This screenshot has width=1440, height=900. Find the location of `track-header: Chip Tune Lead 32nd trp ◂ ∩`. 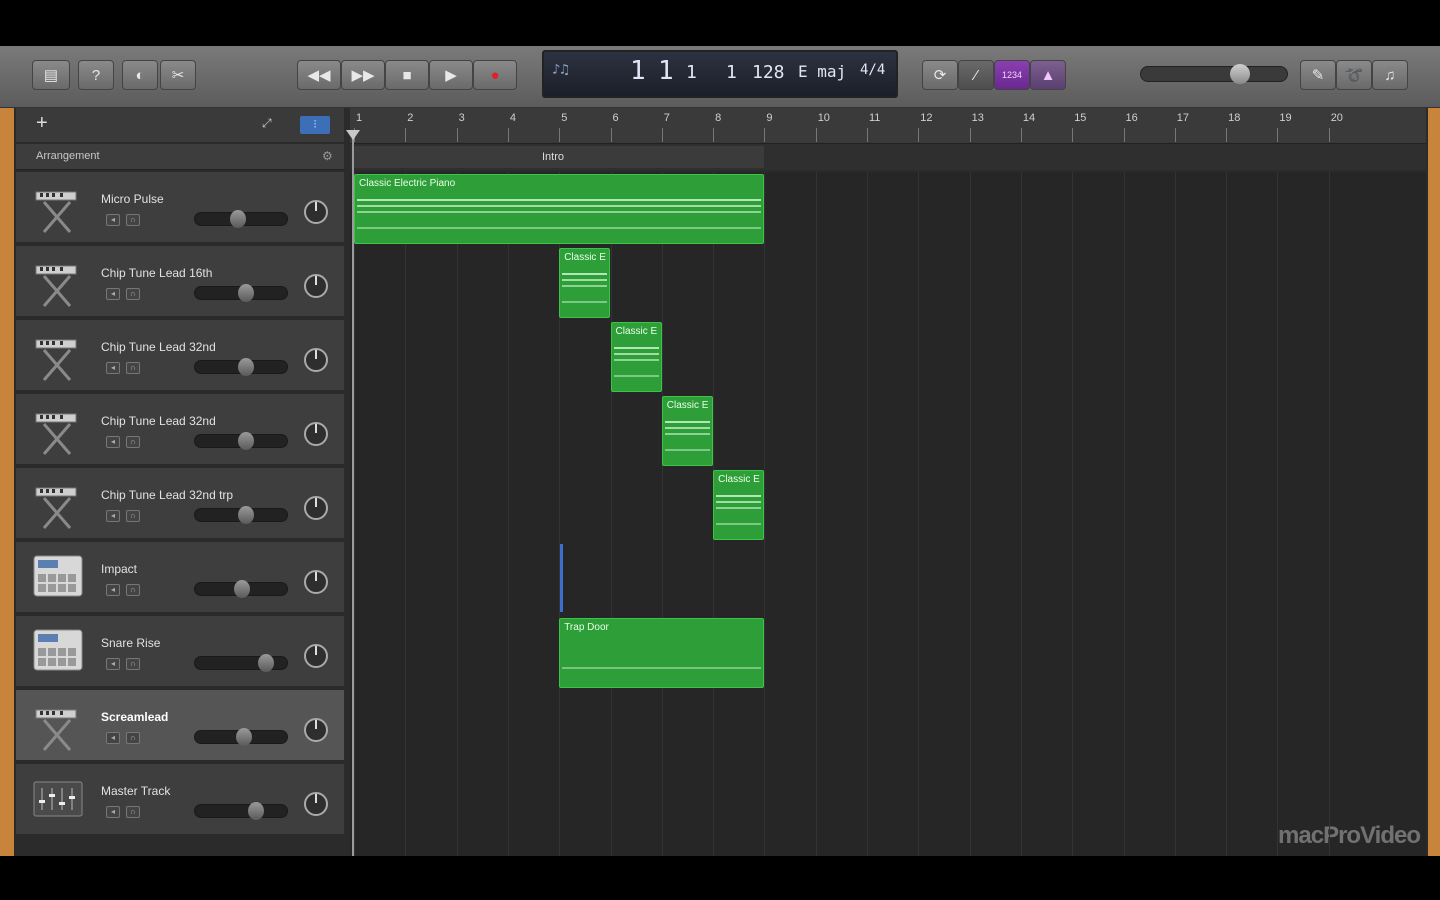

track-header: Chip Tune Lead 32nd trp ◂ ∩ is located at coordinates (180, 504).